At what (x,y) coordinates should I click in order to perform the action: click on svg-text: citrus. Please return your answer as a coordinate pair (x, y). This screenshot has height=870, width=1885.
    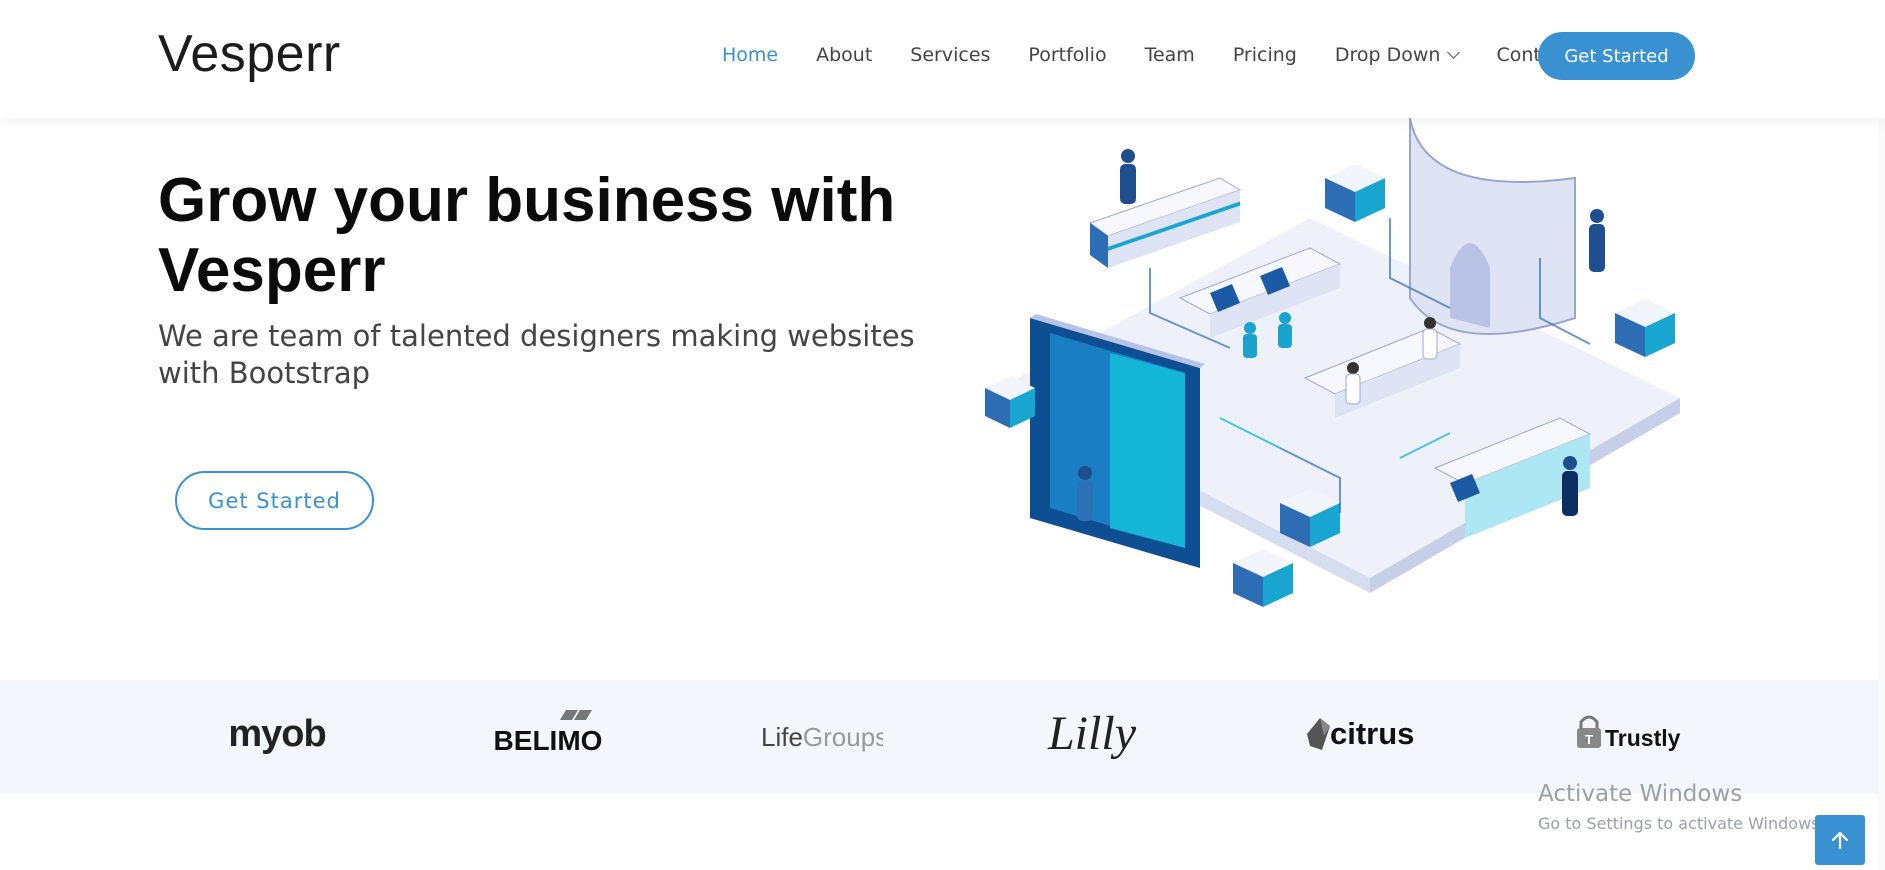
    Looking at the image, I should click on (1372, 733).